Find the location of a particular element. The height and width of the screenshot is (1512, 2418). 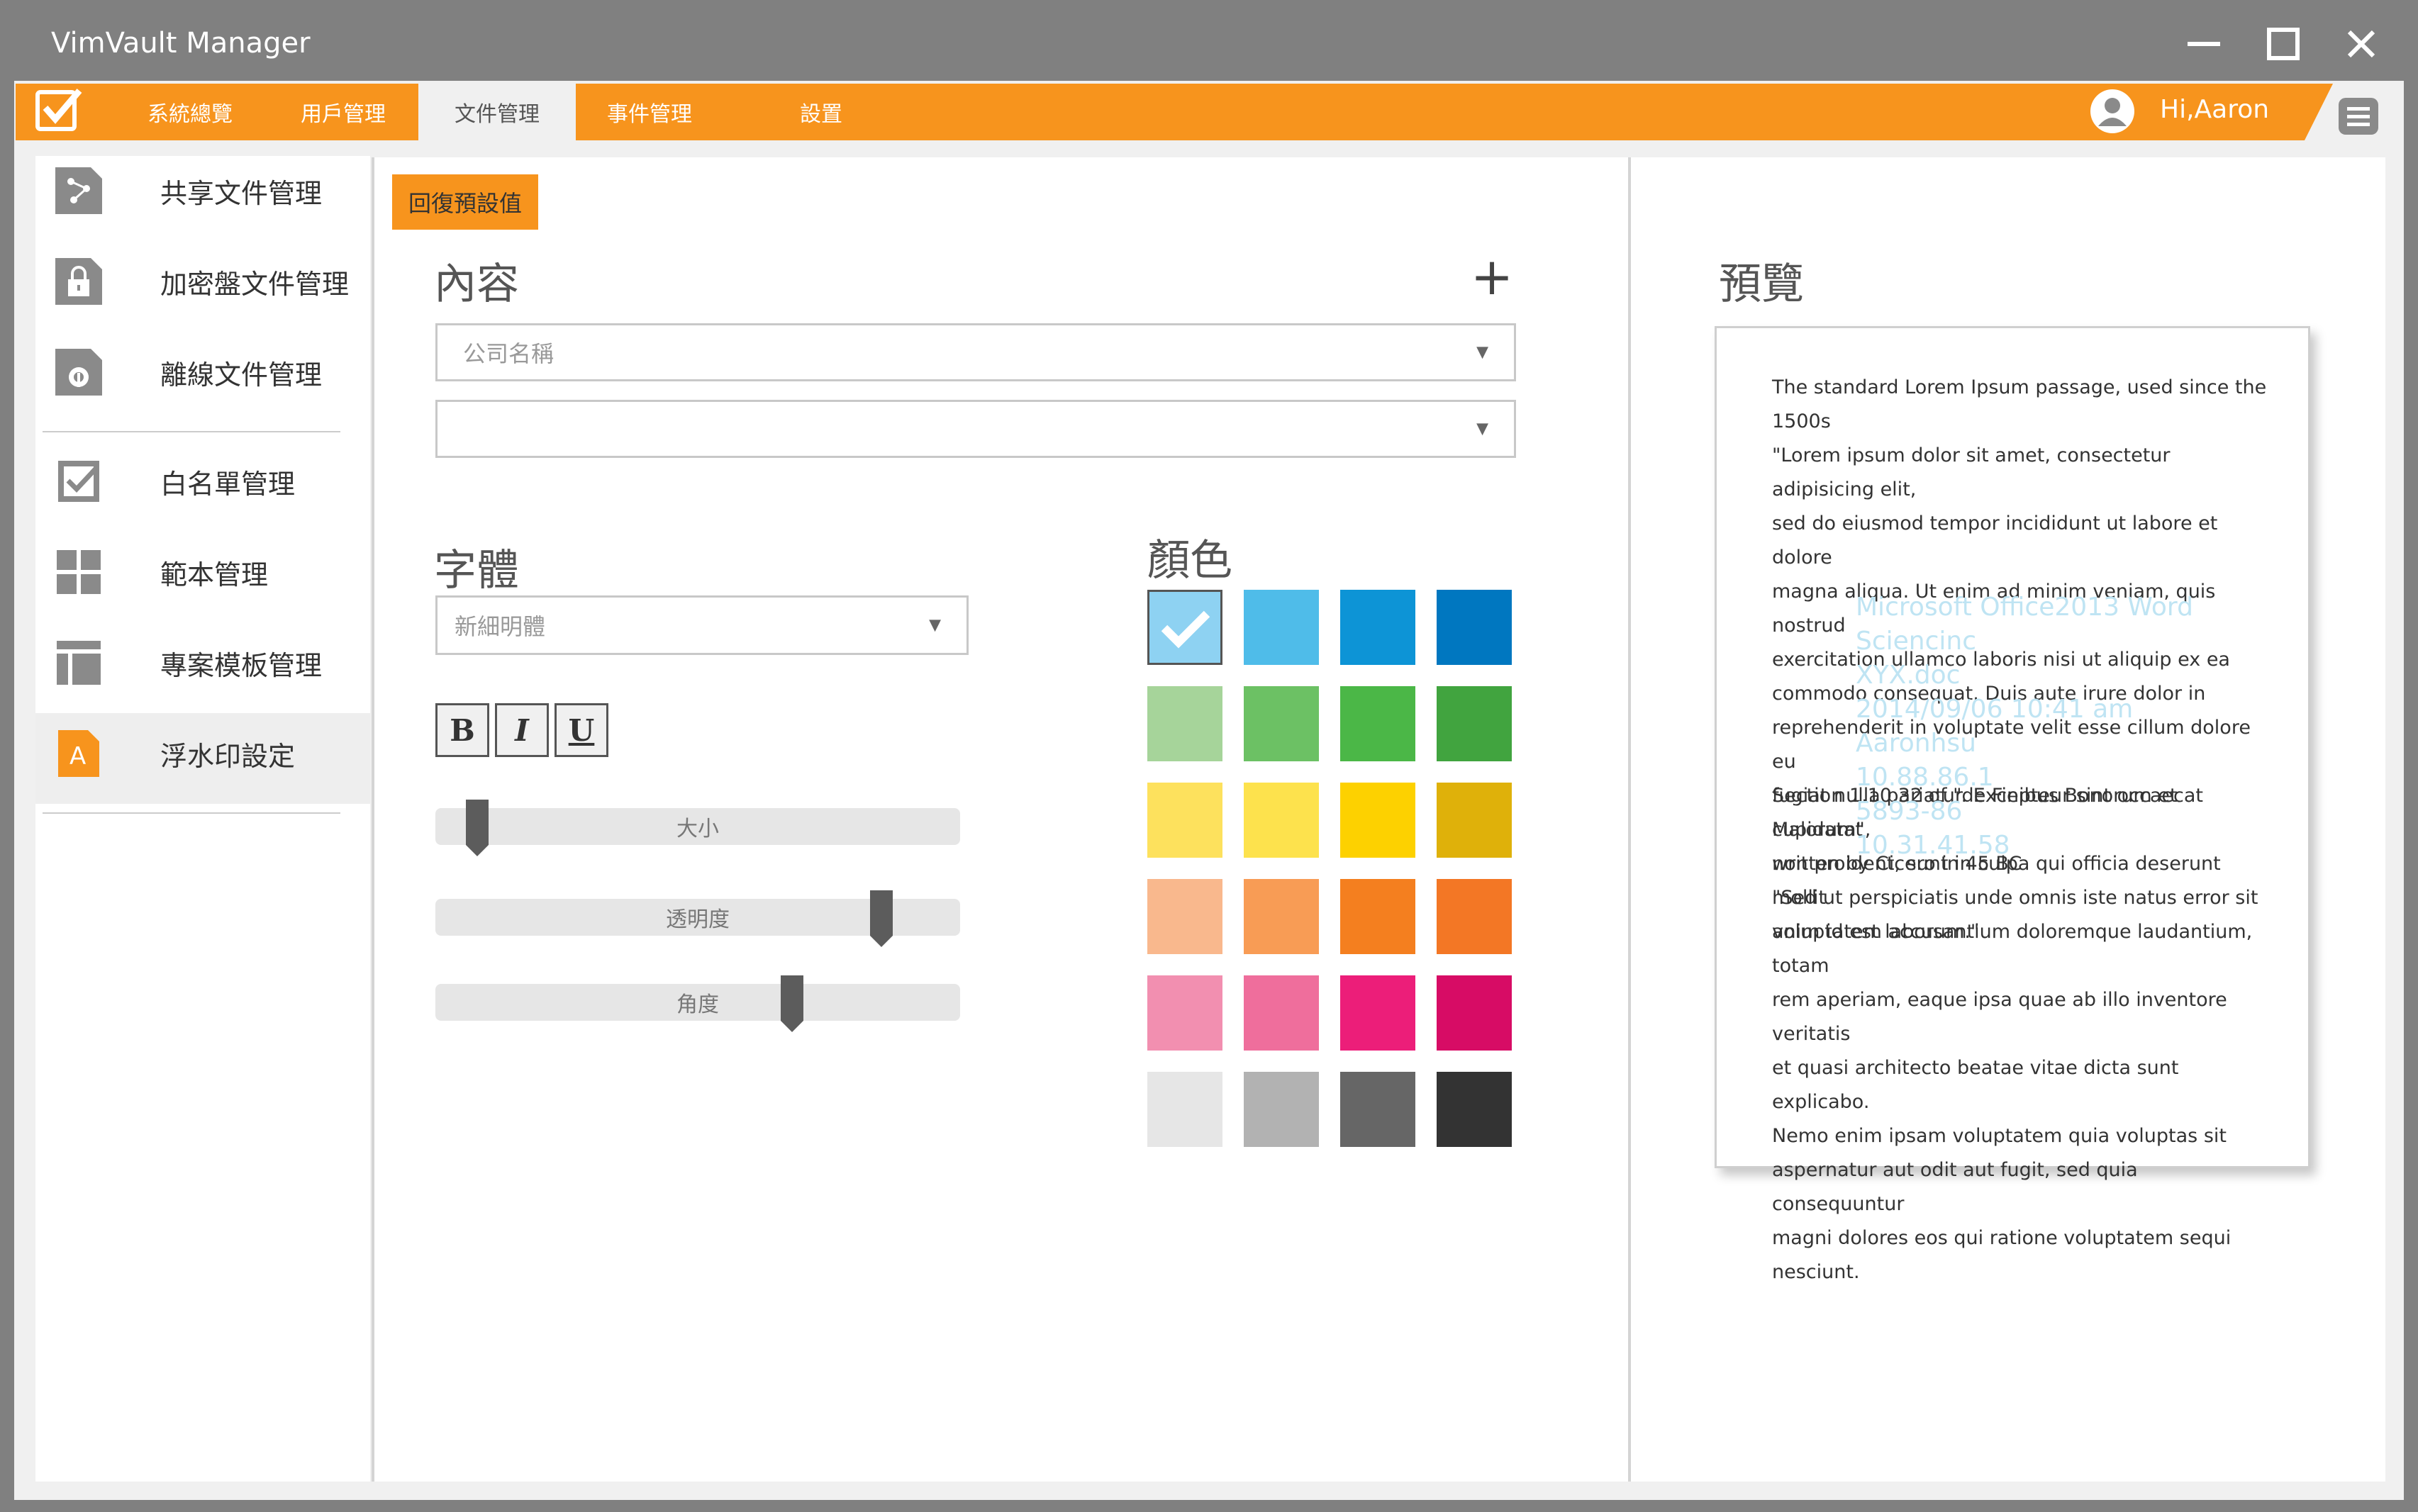

font-section-title: 字體 is located at coordinates (477, 570).